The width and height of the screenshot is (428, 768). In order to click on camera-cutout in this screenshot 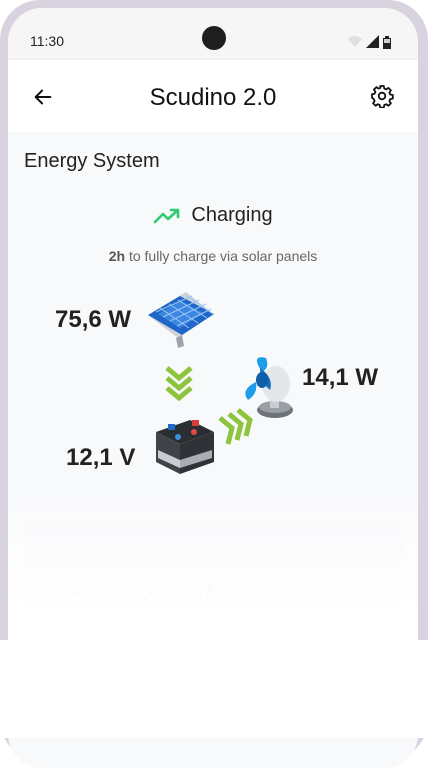, I will do `click(214, 38)`.